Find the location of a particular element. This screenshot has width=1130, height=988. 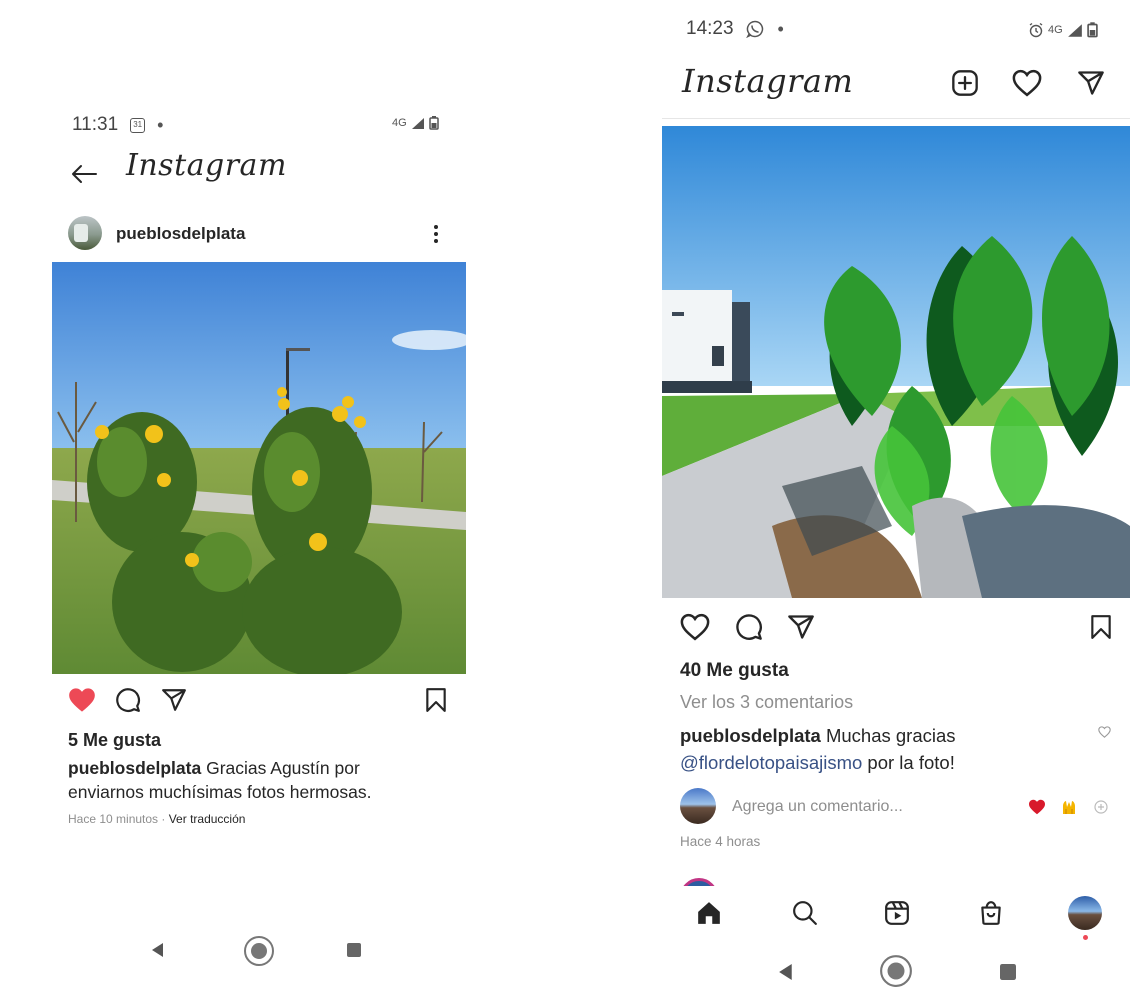

status-time: 14:23 is located at coordinates (710, 28).